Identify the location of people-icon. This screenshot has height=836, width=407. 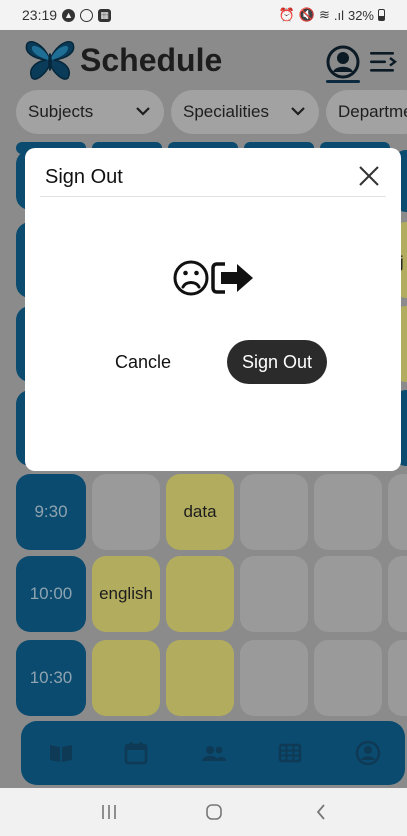
(214, 753).